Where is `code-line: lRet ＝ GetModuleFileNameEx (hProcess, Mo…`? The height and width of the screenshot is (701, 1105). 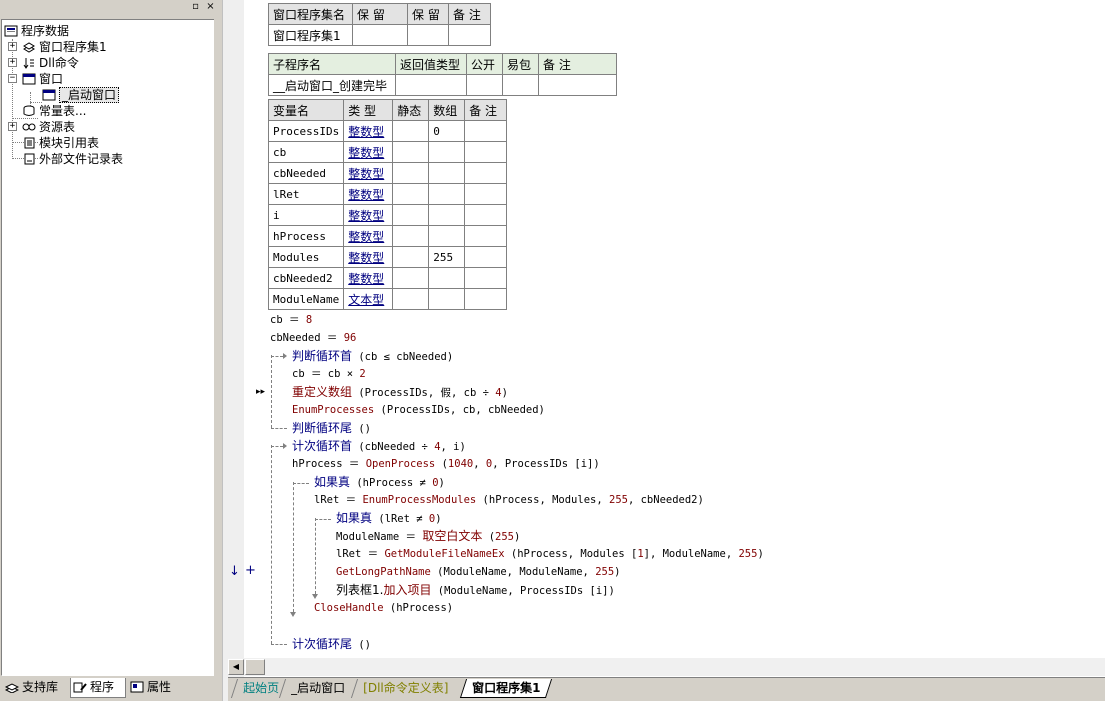
code-line: lRet ＝ GetModuleFileNameEx (hProcess, Mo… is located at coordinates (550, 554).